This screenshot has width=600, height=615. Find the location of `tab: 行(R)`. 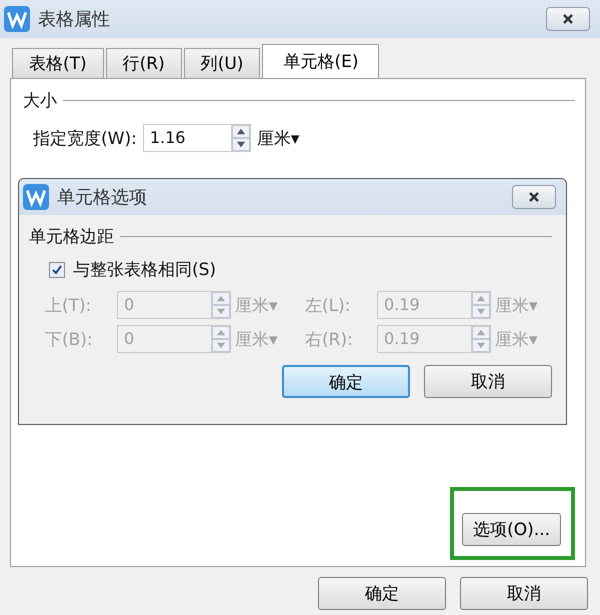

tab: 行(R) is located at coordinates (144, 63).